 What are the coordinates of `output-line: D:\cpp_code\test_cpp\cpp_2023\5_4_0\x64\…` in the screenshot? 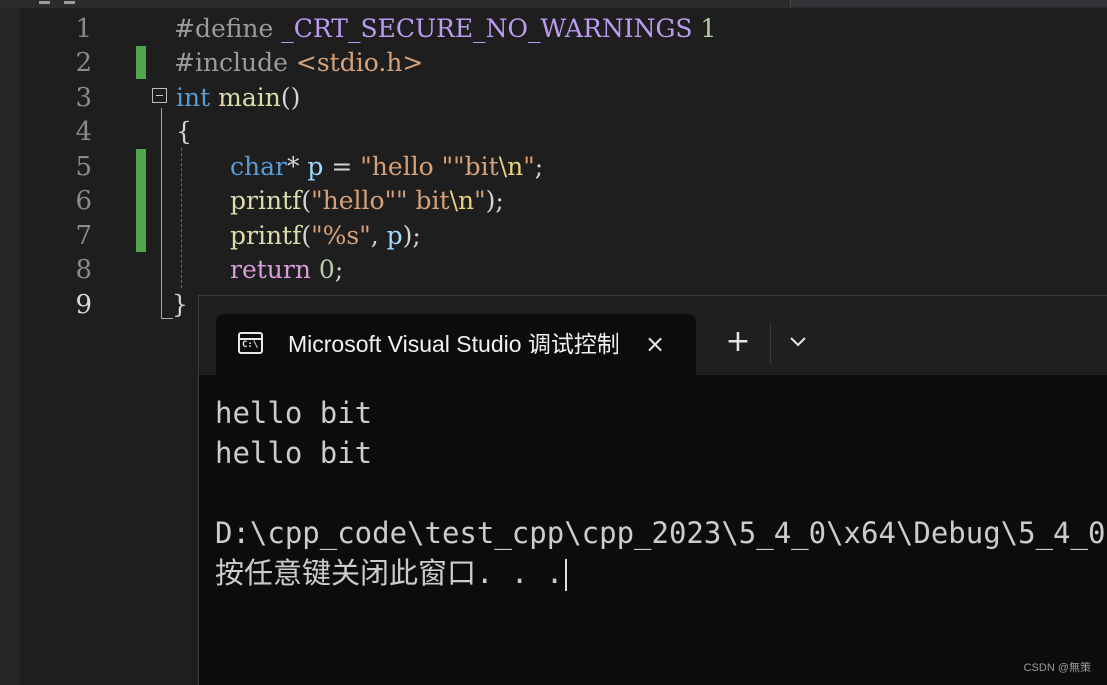 It's located at (661, 533).